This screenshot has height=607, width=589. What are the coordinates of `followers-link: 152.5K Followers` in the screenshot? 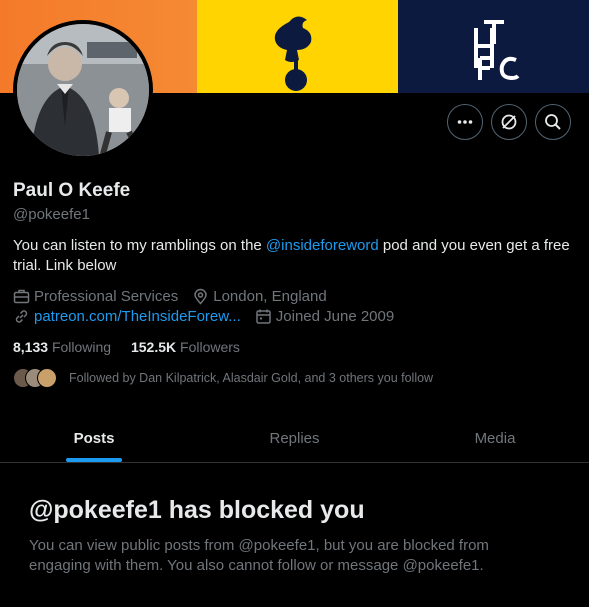 It's located at (185, 347).